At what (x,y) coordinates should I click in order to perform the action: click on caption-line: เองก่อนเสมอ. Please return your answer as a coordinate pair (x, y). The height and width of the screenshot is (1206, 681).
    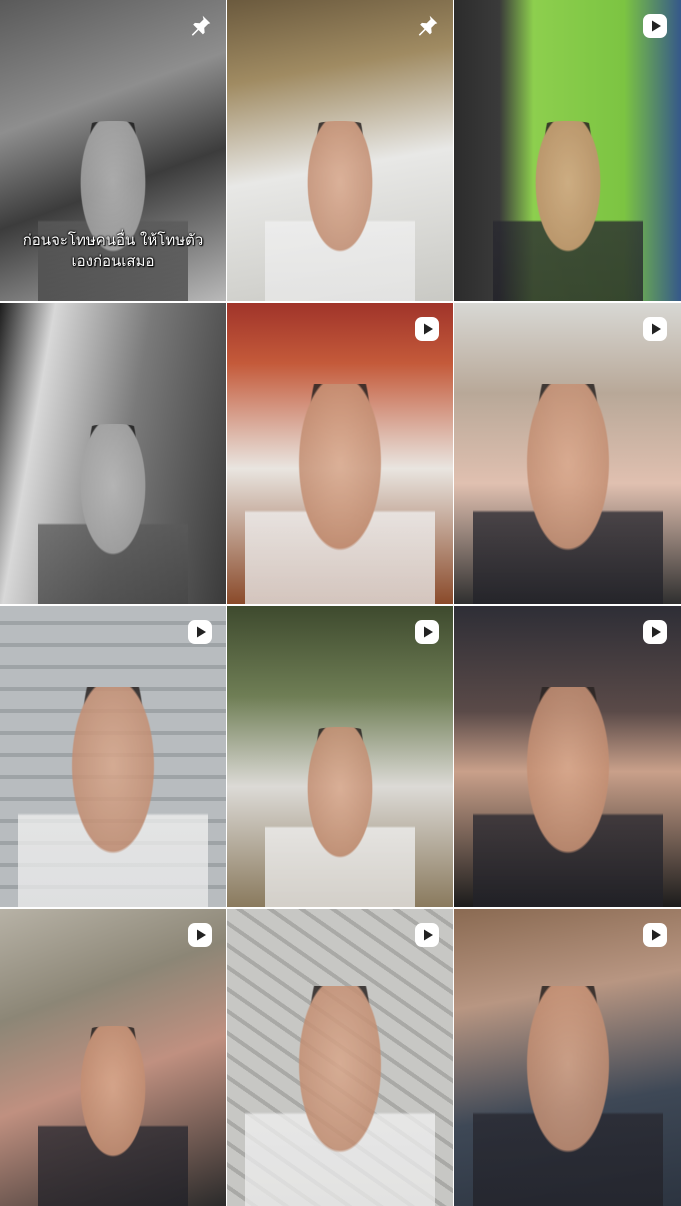
    Looking at the image, I should click on (113, 261).